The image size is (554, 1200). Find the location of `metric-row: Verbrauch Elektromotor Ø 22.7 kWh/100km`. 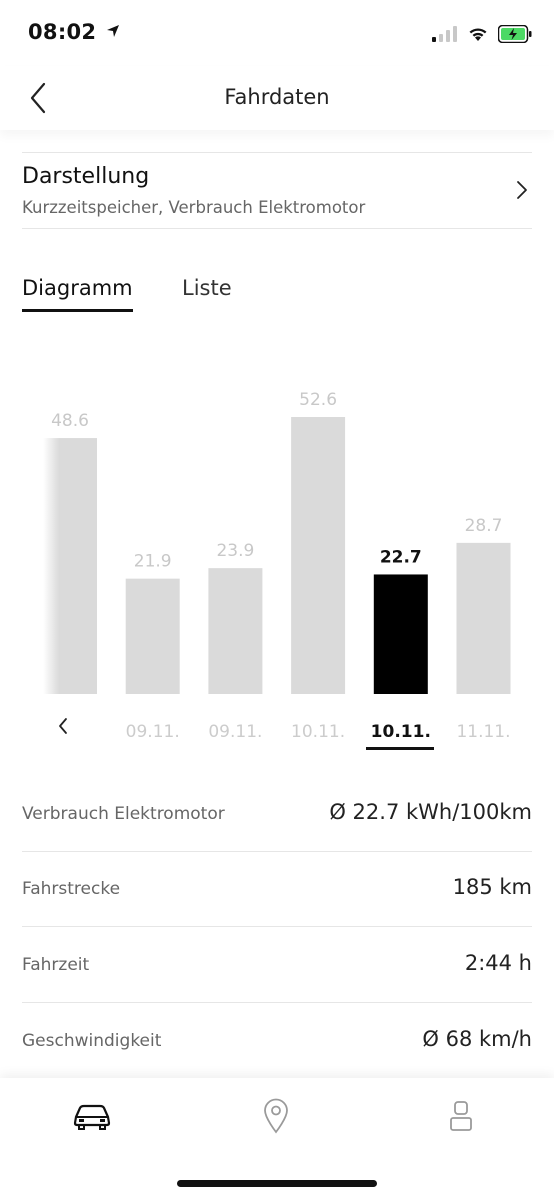

metric-row: Verbrauch Elektromotor Ø 22.7 kWh/100km is located at coordinates (277, 814).